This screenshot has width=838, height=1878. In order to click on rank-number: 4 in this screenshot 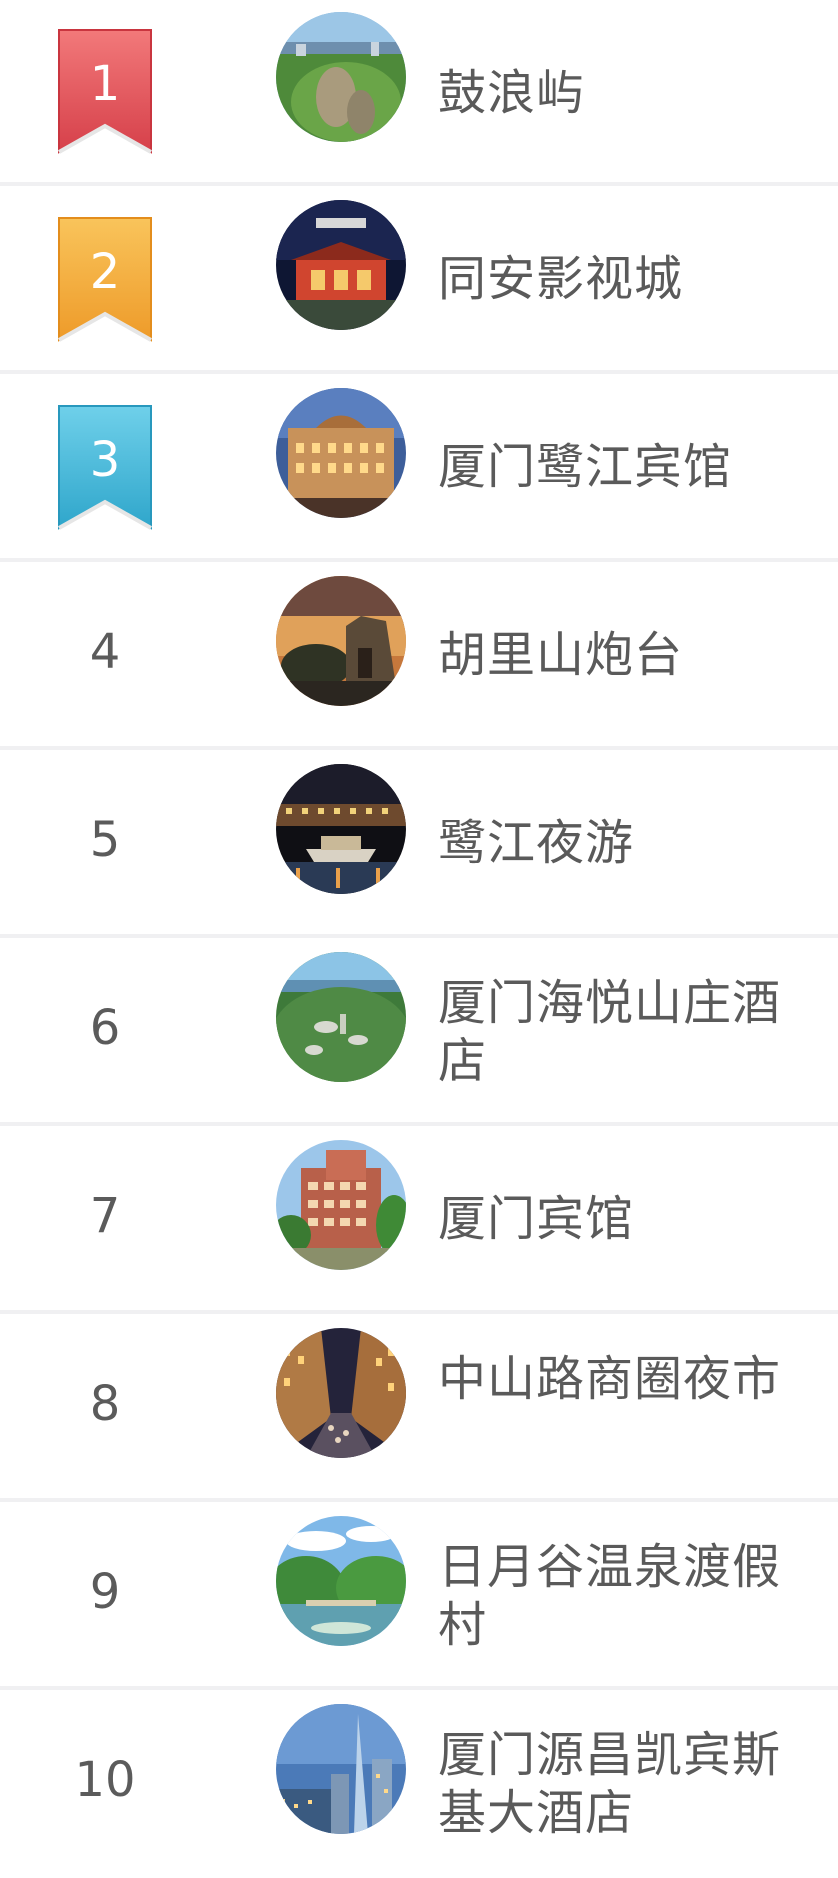, I will do `click(105, 652)`.